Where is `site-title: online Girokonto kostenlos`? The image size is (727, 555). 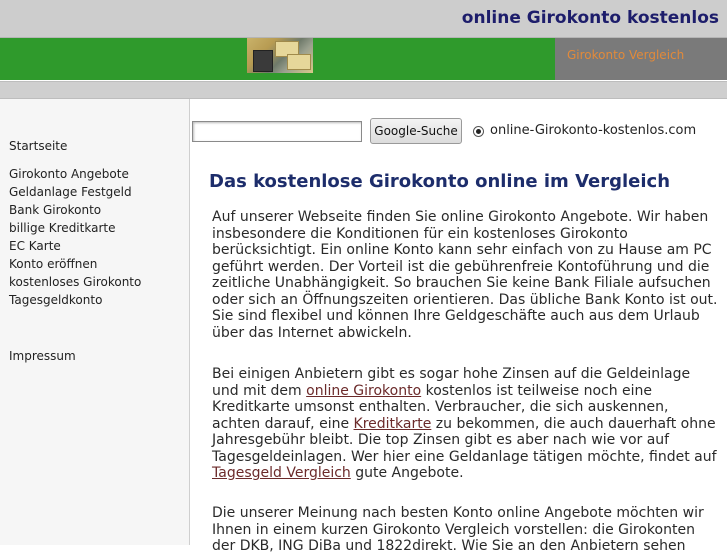 site-title: online Girokonto kostenlos is located at coordinates (590, 18).